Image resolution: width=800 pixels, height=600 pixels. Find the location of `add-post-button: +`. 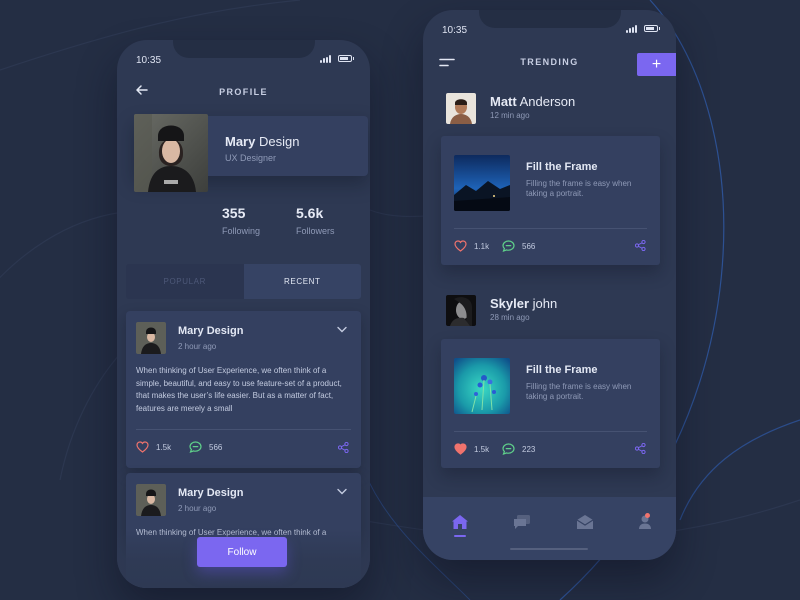

add-post-button: + is located at coordinates (656, 64).